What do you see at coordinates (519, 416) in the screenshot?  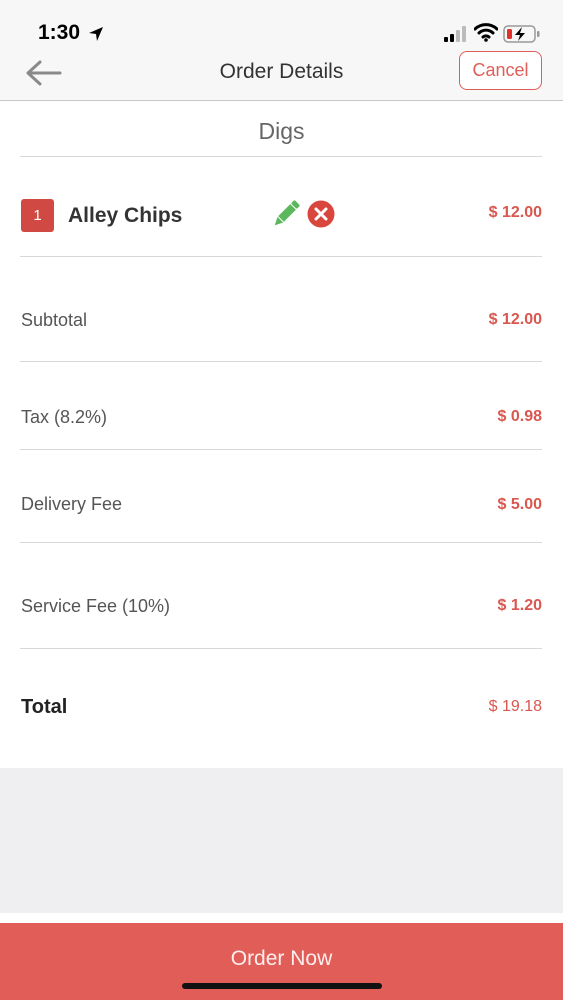 I see `tax-value: $ 0.98` at bounding box center [519, 416].